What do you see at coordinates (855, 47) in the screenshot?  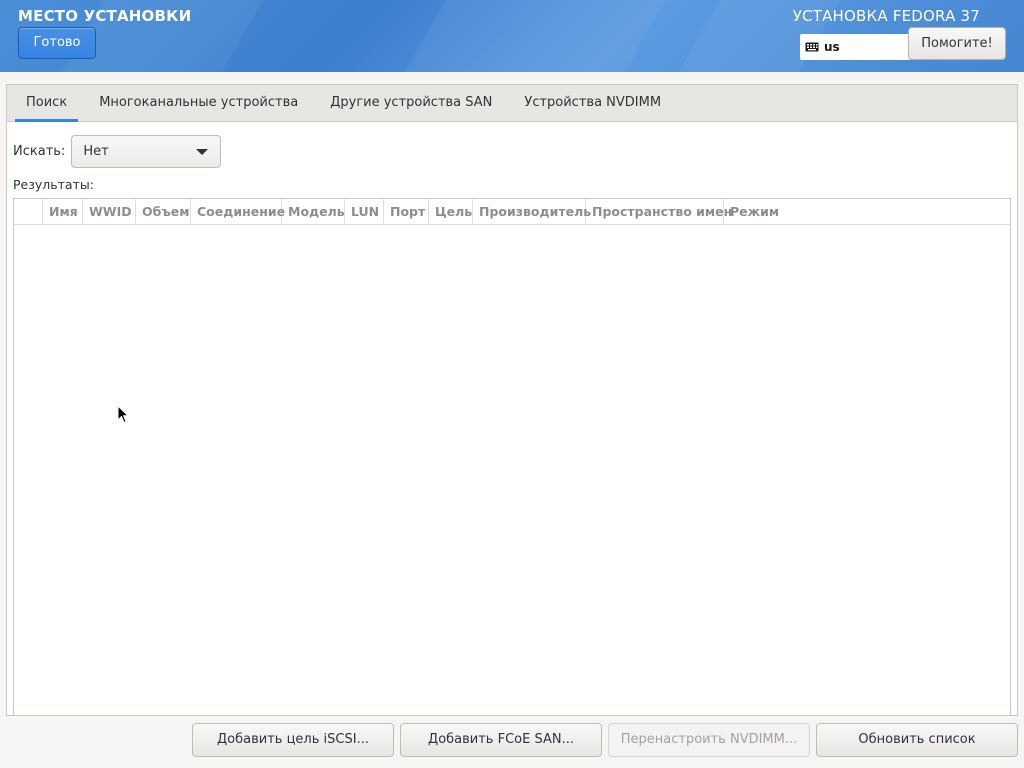 I see `keyboard-layout-indicator: us` at bounding box center [855, 47].